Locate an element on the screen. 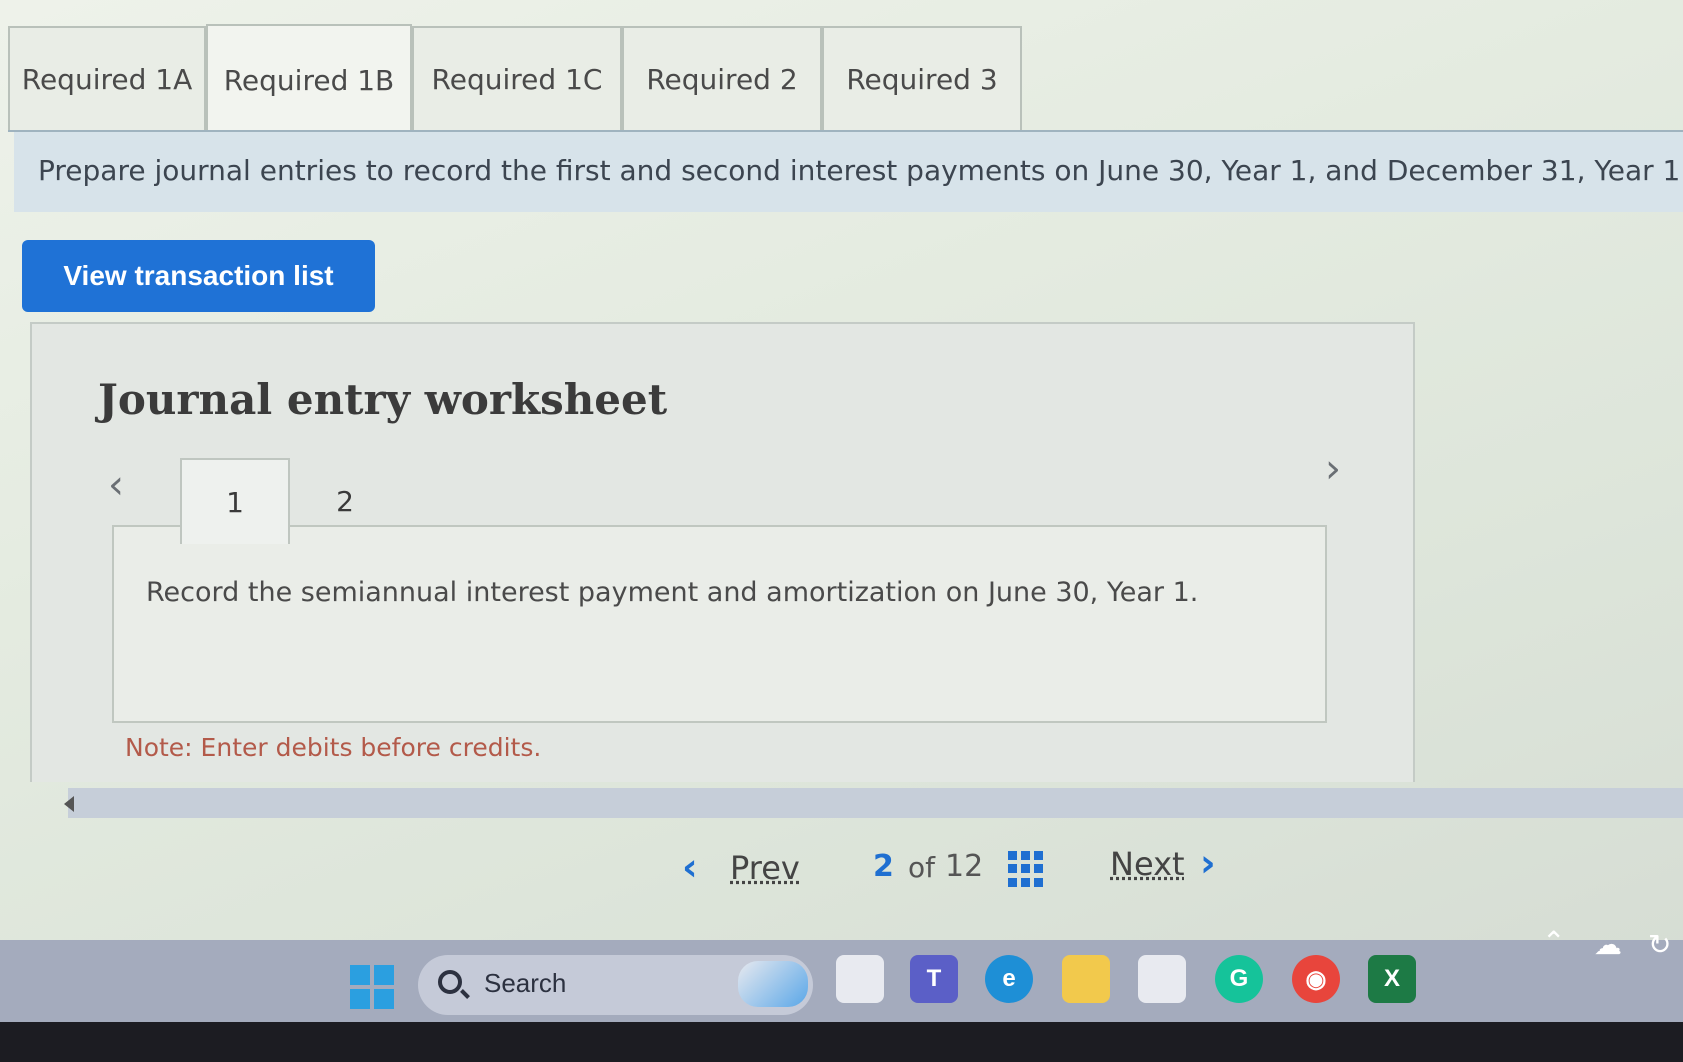 The width and height of the screenshot is (1683, 1062). chrome-icon: ◉ is located at coordinates (1316, 979).